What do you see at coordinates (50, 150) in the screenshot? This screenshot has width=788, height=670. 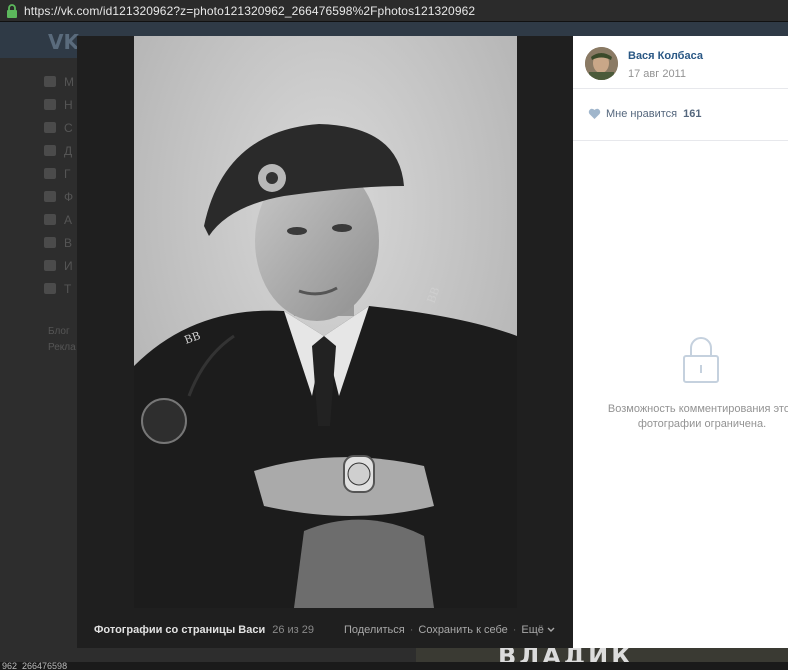 I see `friends-icon` at bounding box center [50, 150].